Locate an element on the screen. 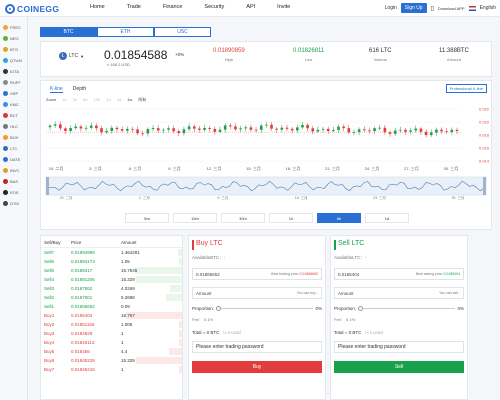 This screenshot has width=500, height=400. volume-label: Volume is located at coordinates (380, 59).